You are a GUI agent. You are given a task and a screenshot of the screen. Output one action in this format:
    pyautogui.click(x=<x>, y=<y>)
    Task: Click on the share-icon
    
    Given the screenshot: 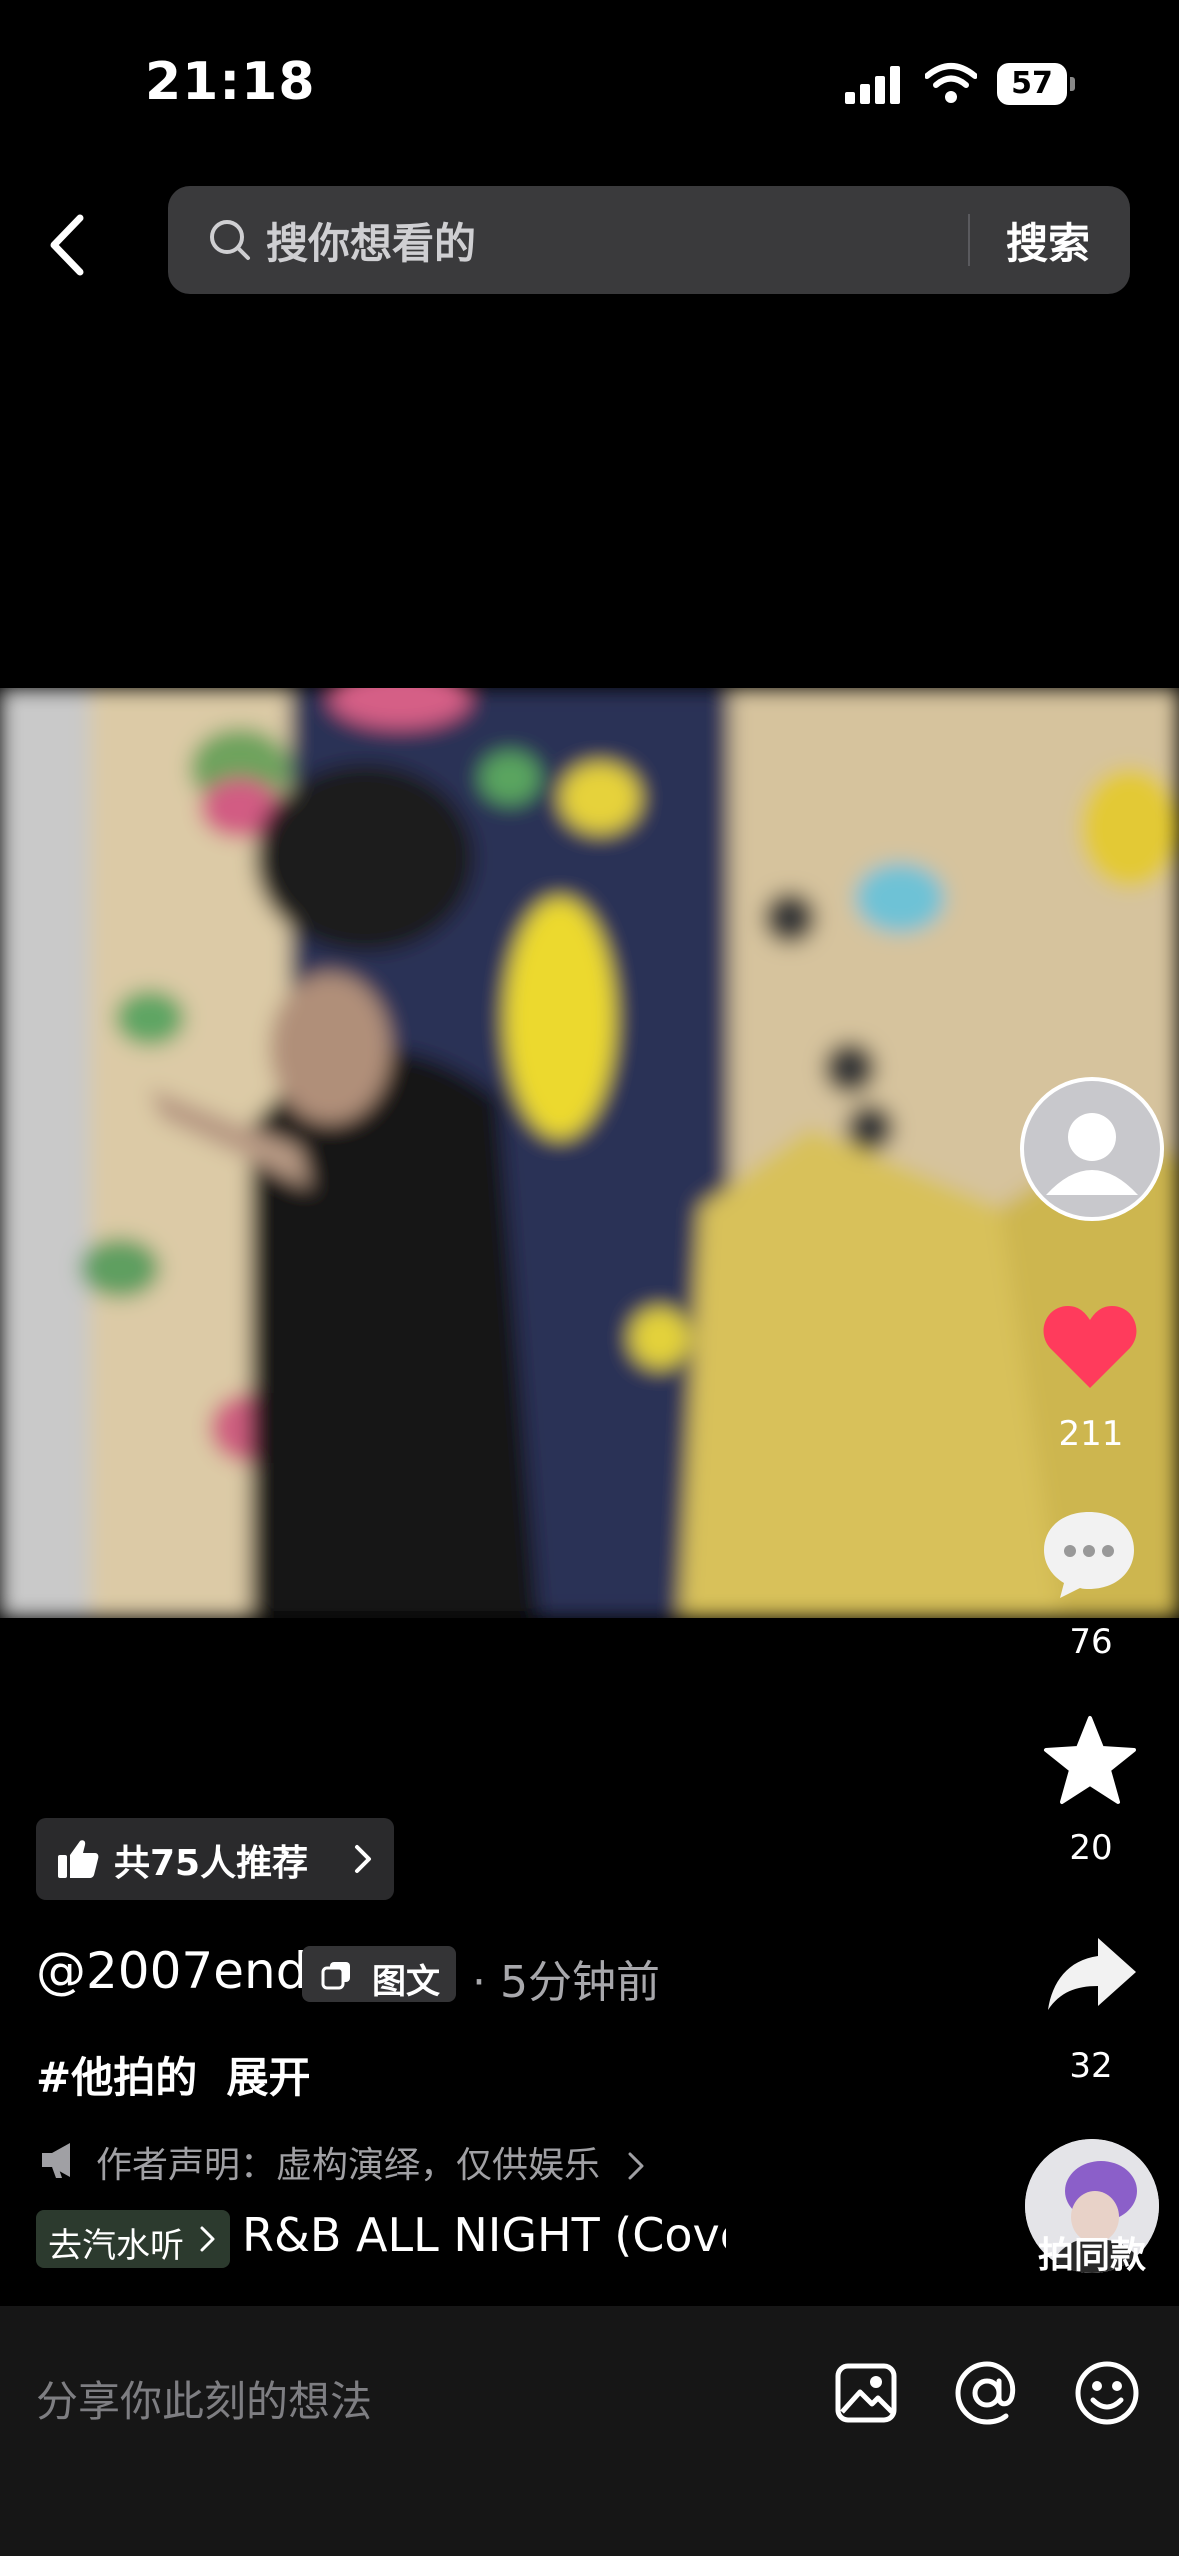 What is the action you would take?
    pyautogui.click(x=1092, y=1974)
    